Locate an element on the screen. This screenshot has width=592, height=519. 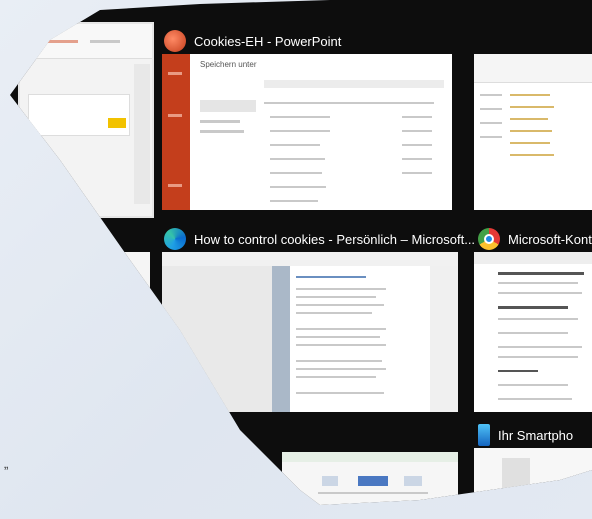
window-thumb-left-bottom is located at coordinates (105, 332).